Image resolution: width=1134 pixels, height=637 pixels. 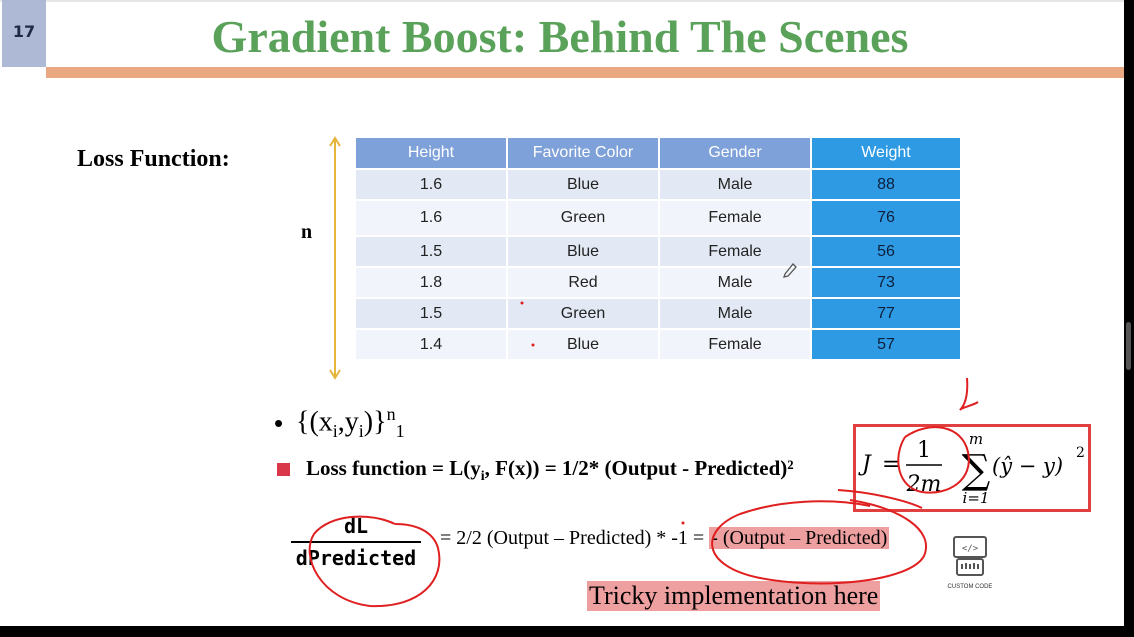 I want to click on cost-formula-box: J = 1 2m m ∑ i=1 (ŷ − y) 2, so click(x=972, y=468).